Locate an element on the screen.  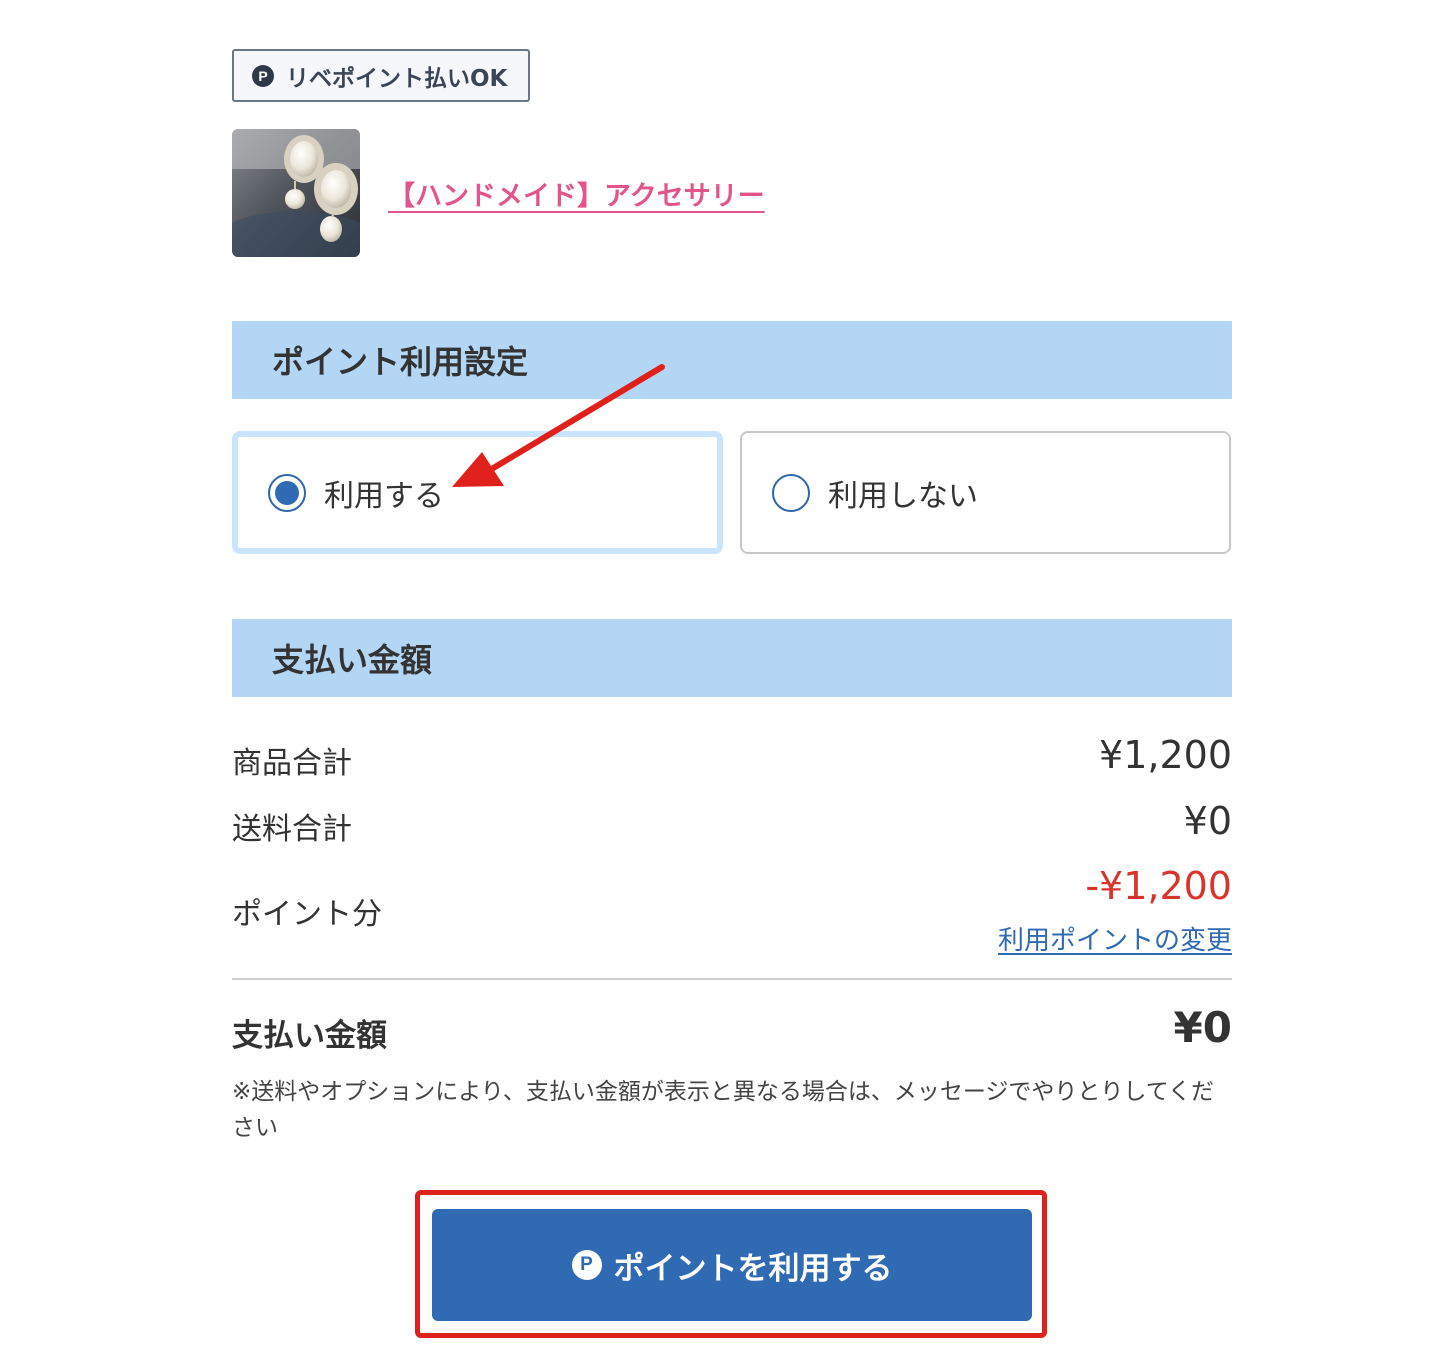
points-discount-label: ポイント分 is located at coordinates (307, 914).